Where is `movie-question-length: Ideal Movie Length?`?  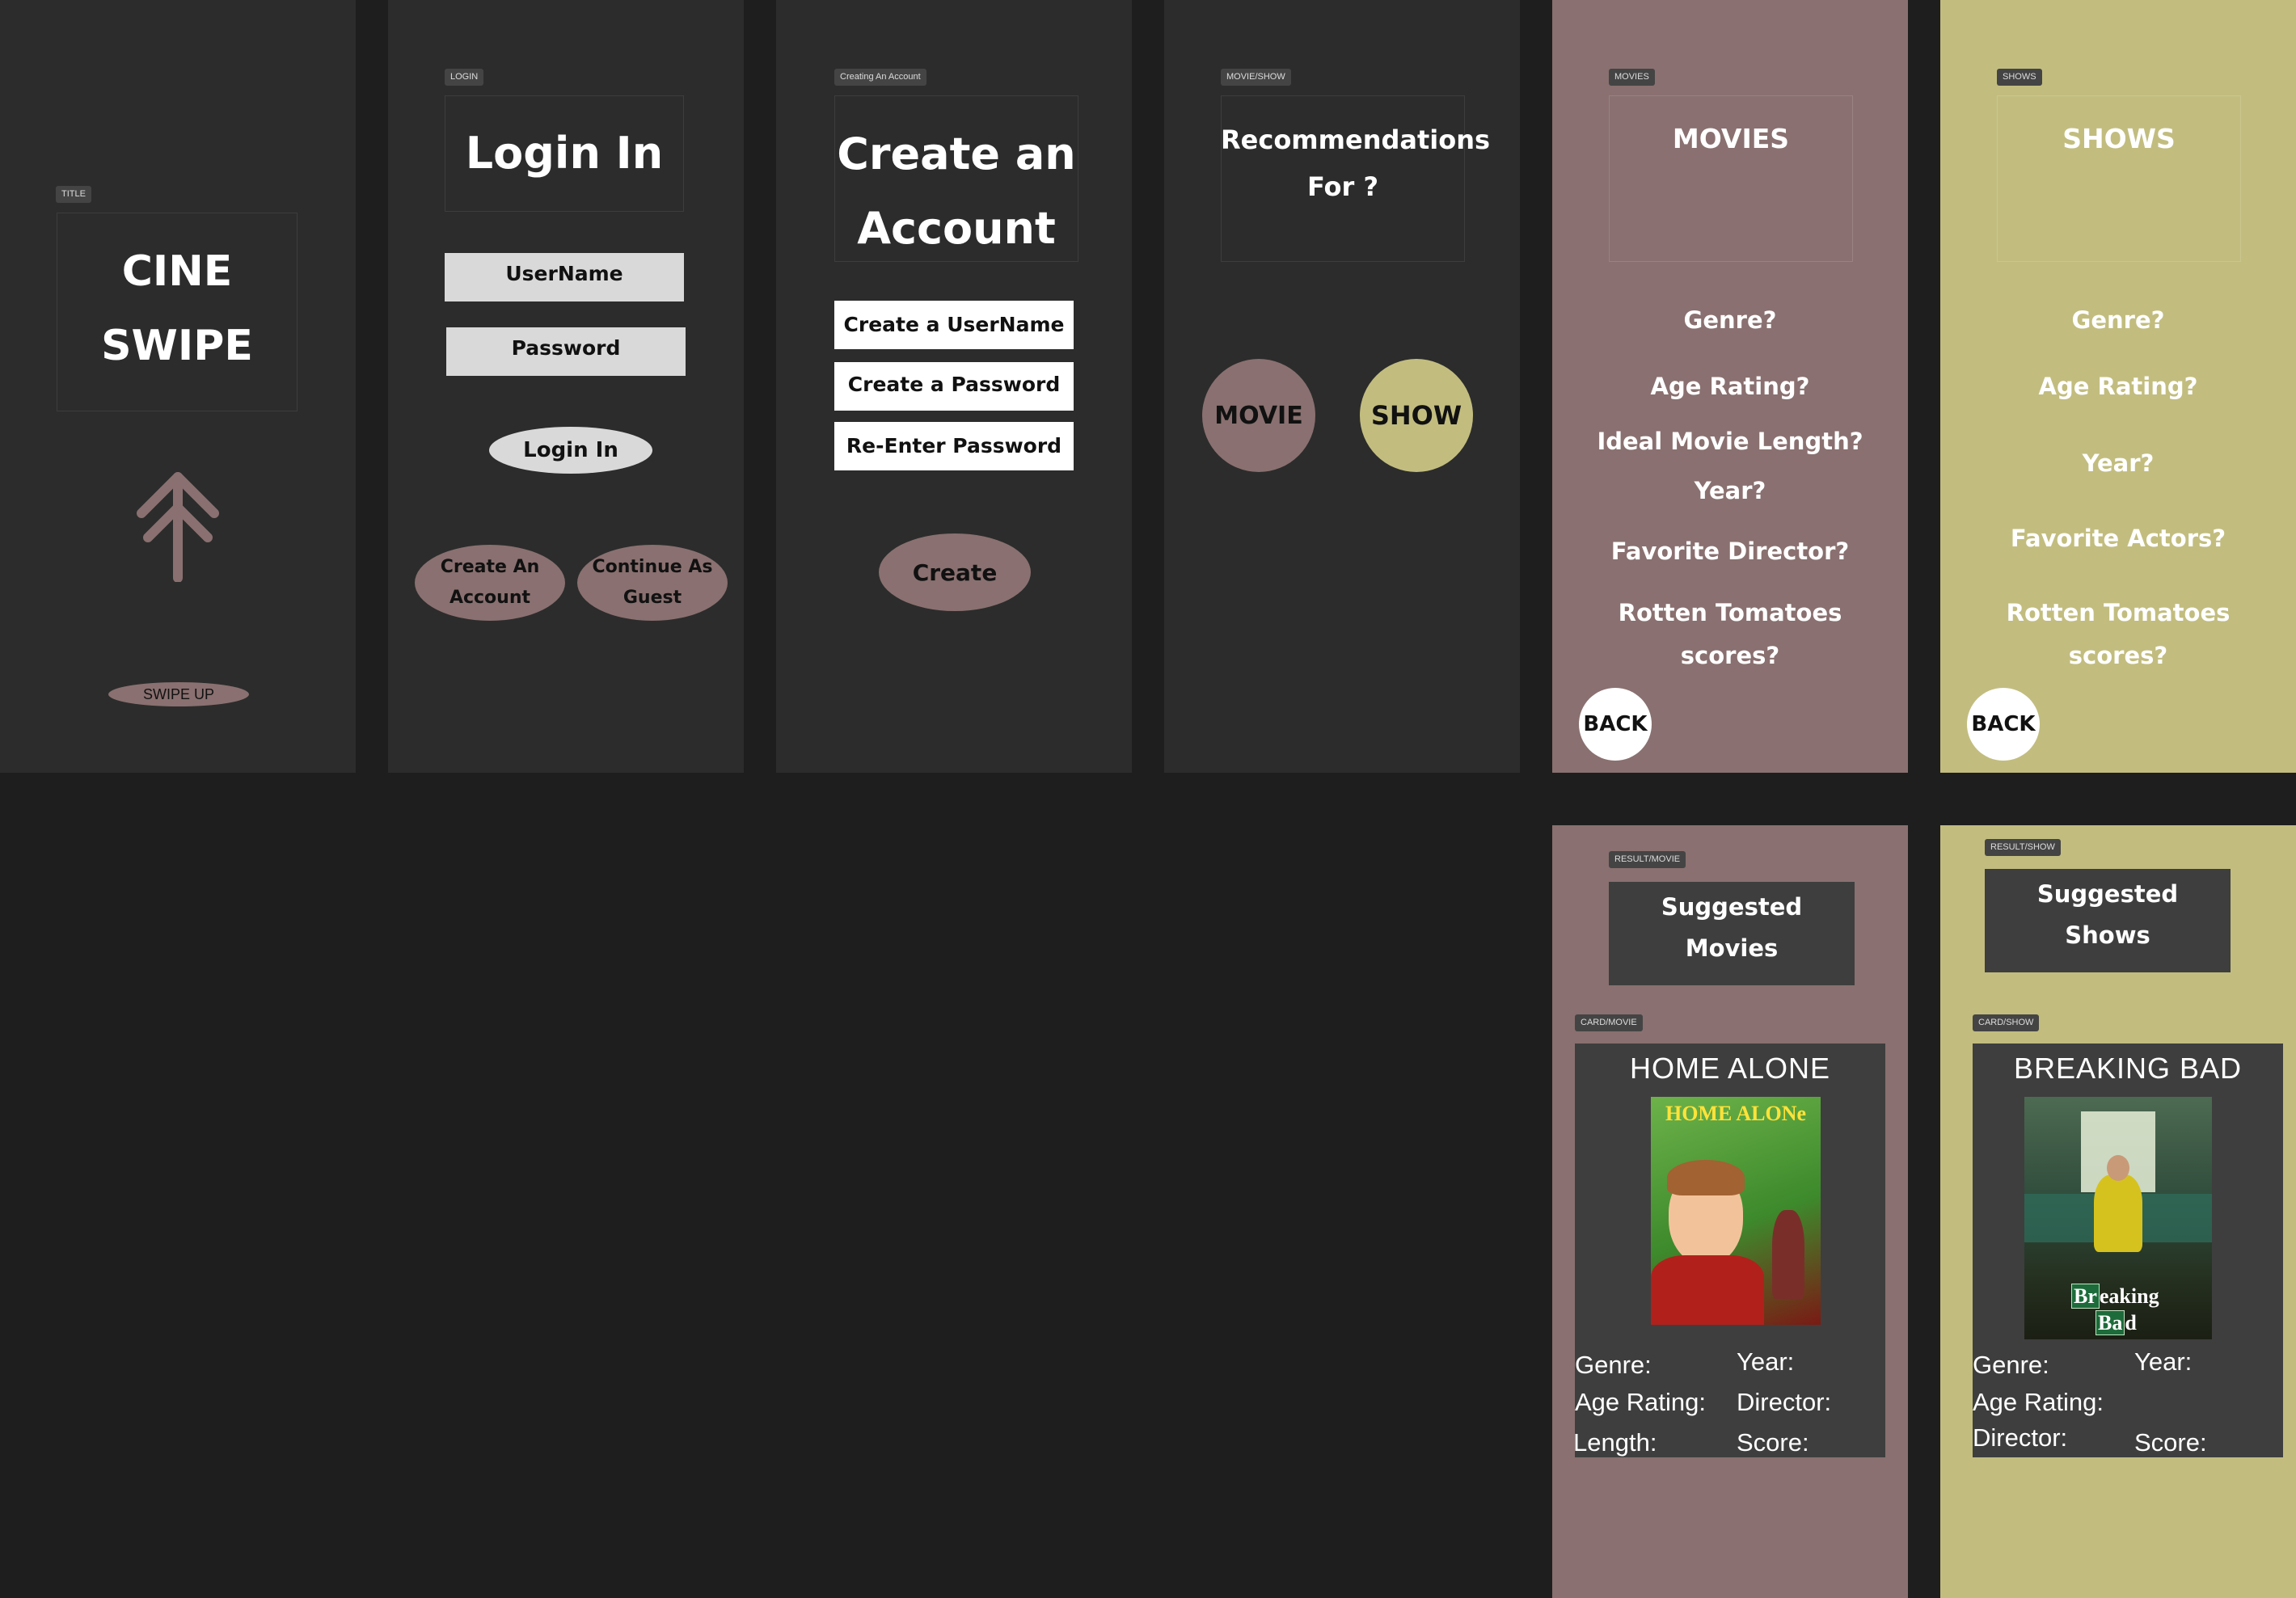 movie-question-length: Ideal Movie Length? is located at coordinates (1730, 441).